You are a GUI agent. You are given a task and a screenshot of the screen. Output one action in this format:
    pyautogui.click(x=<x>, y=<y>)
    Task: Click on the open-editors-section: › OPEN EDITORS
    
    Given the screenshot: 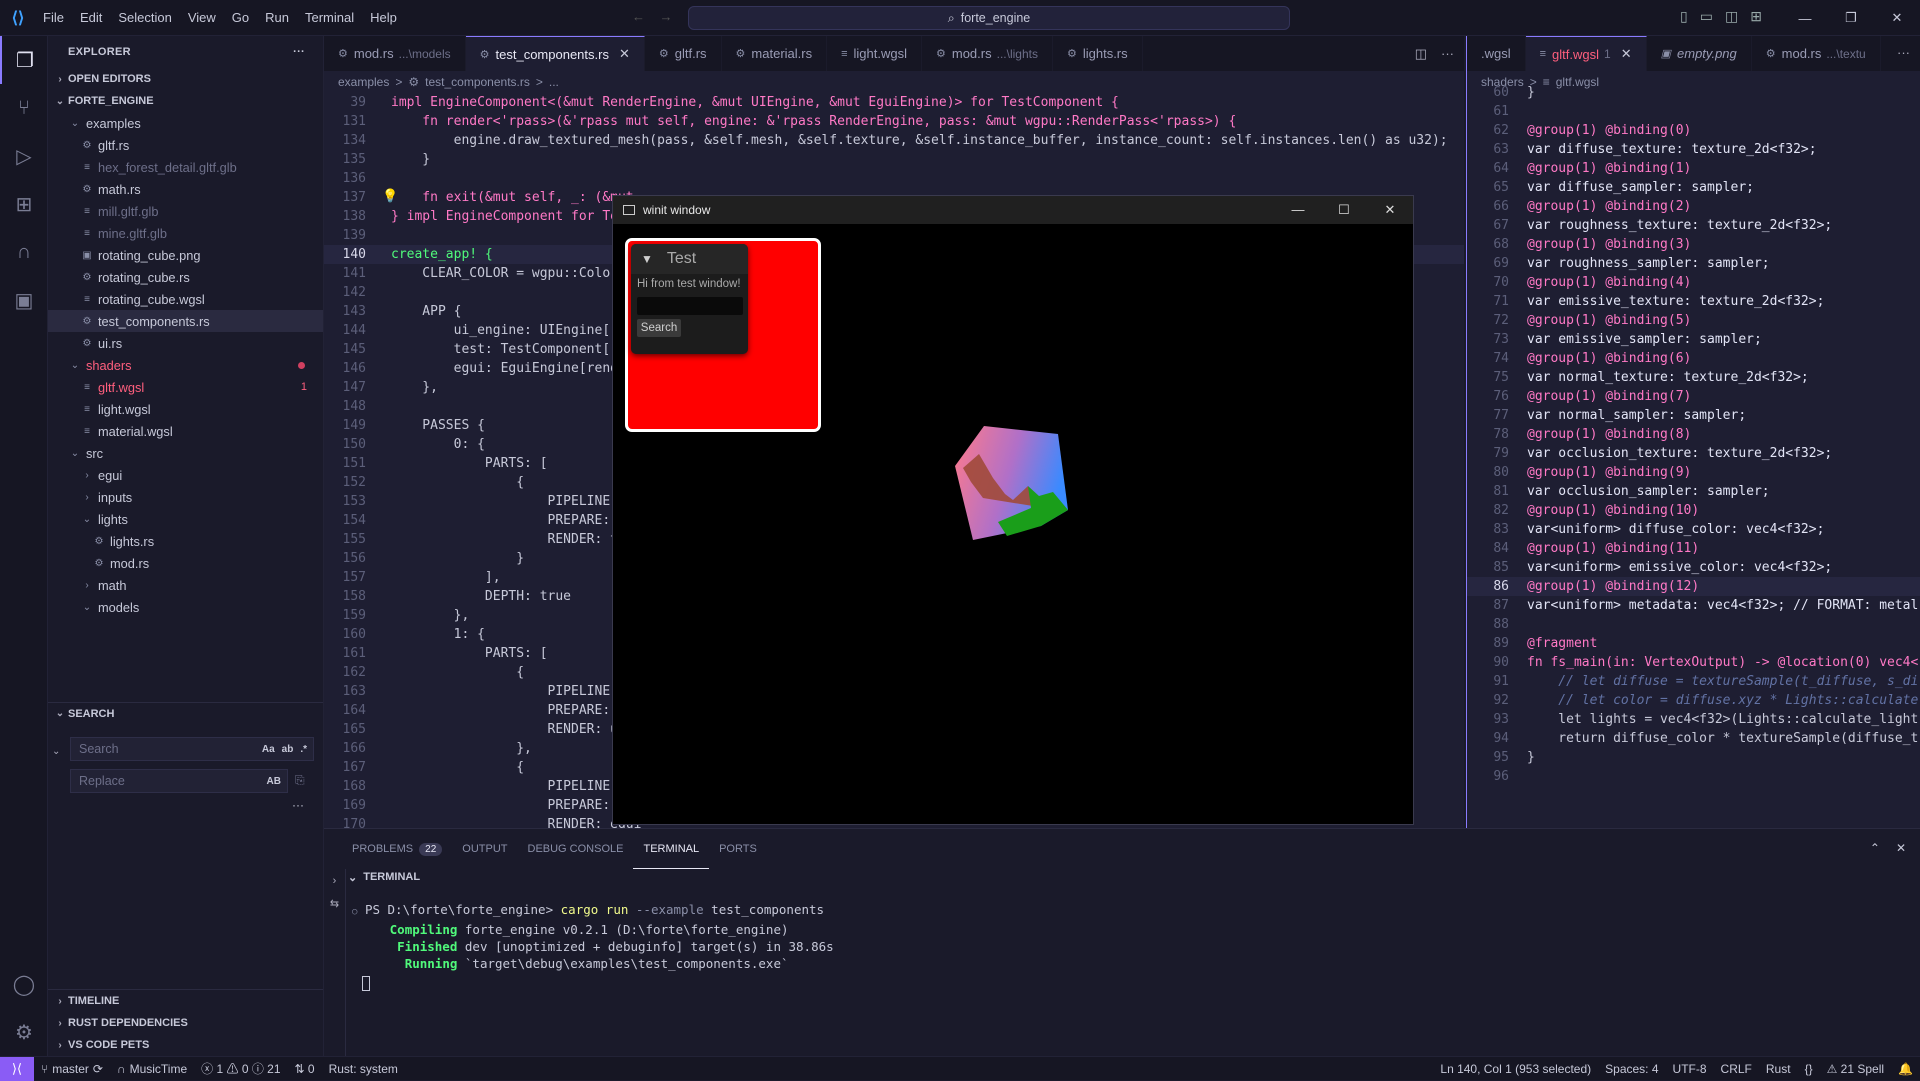 What is the action you would take?
    pyautogui.click(x=185, y=79)
    